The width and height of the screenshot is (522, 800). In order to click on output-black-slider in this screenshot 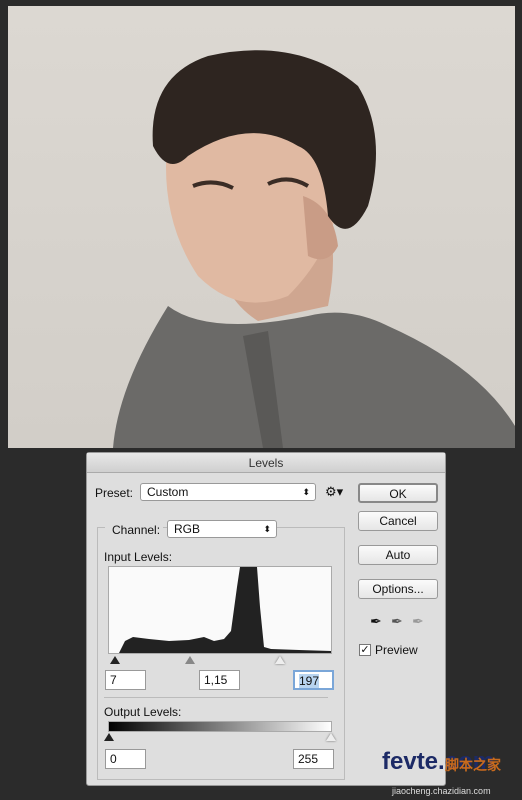, I will do `click(109, 737)`.